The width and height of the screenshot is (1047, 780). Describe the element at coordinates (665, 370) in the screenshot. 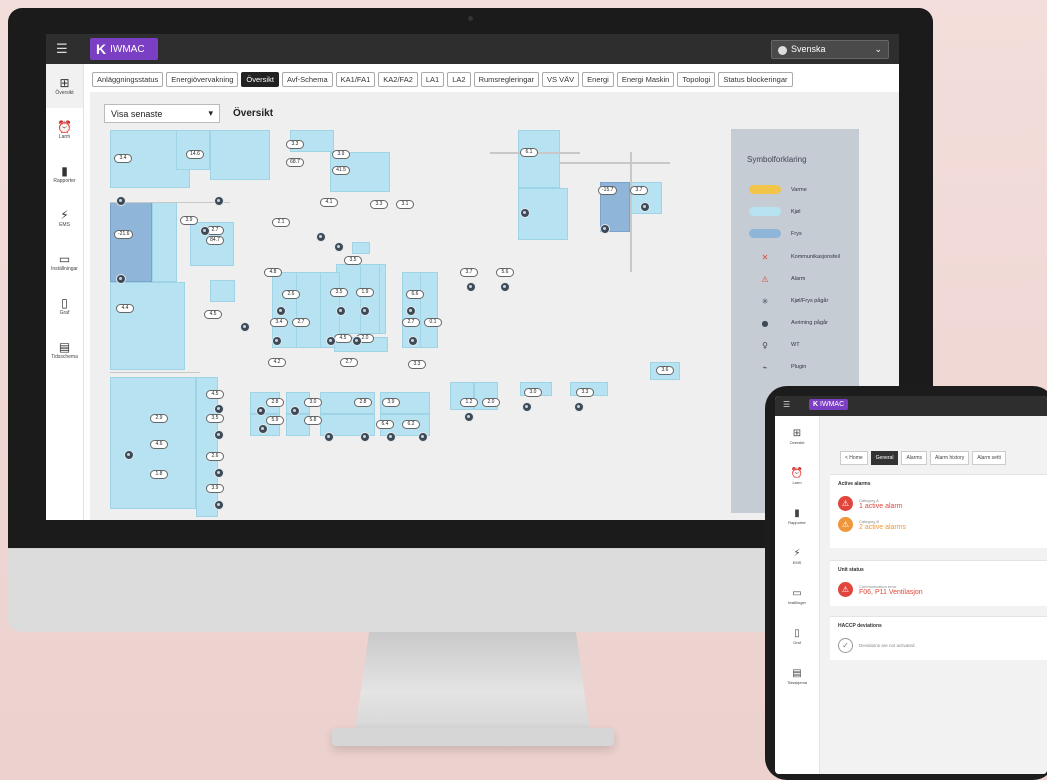

I see `temperature-value: 3.6` at that location.